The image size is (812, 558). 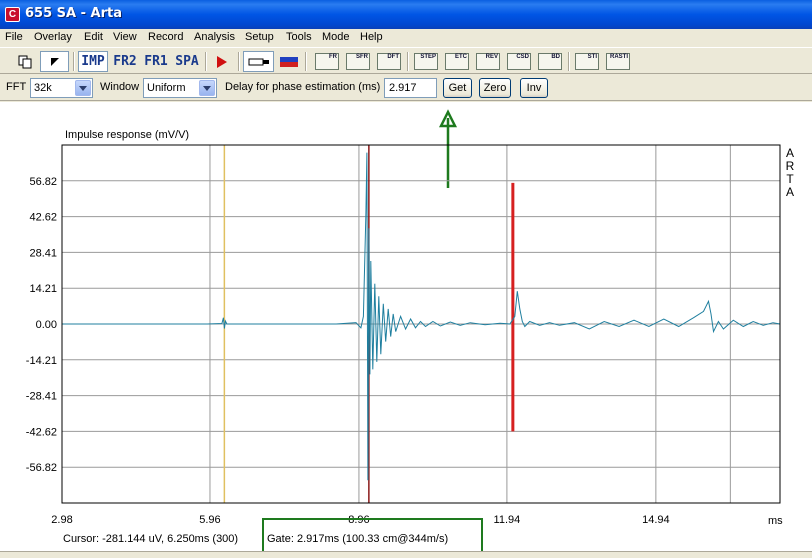 I want to click on bd-icon: BD, so click(x=550, y=61).